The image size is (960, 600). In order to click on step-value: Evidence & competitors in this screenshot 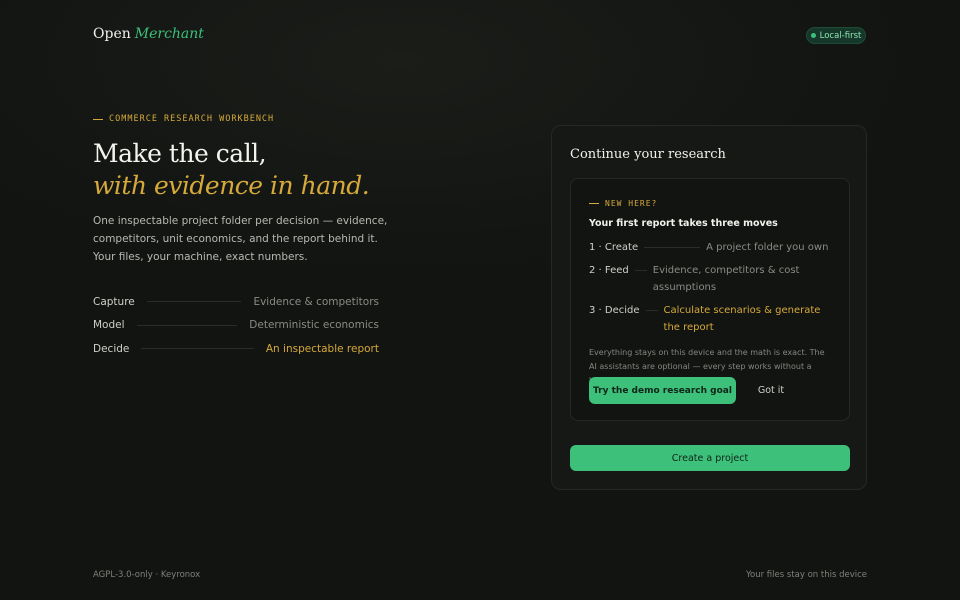, I will do `click(316, 301)`.